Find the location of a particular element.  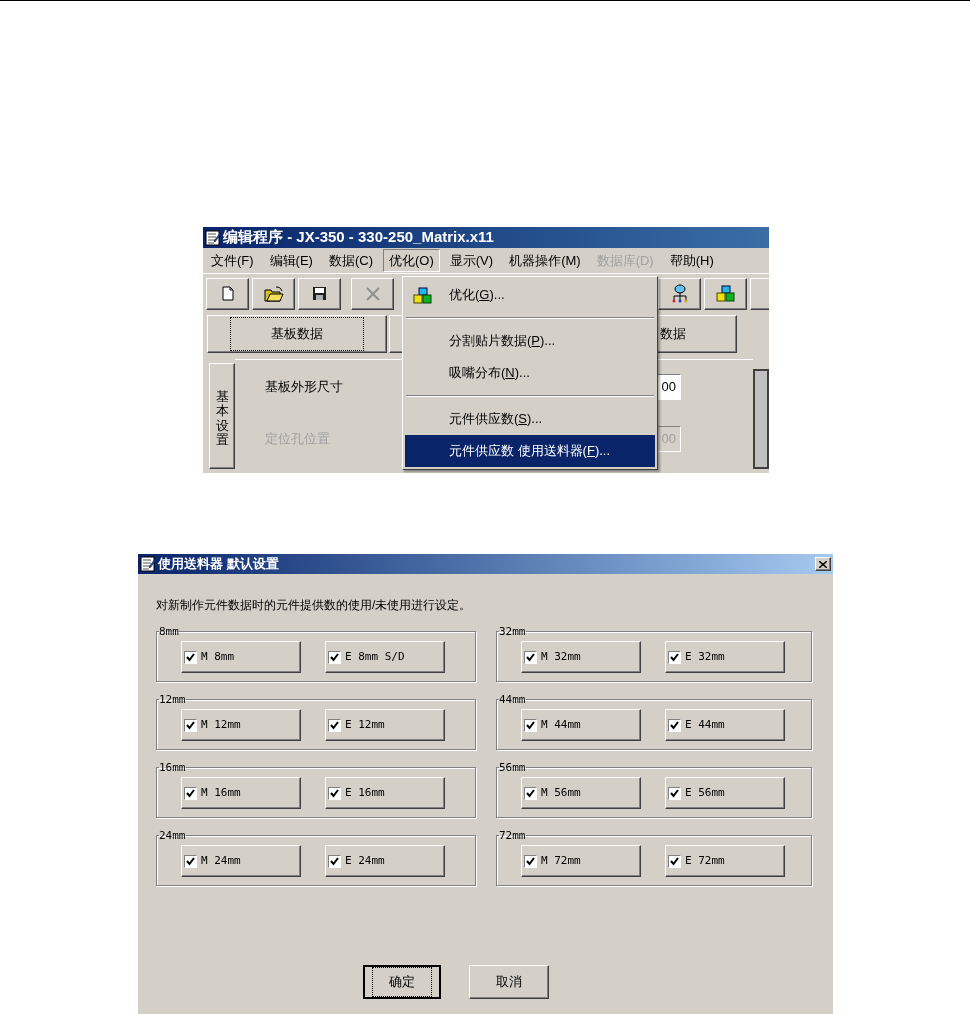

group-title: 56mm is located at coordinates (512, 767).